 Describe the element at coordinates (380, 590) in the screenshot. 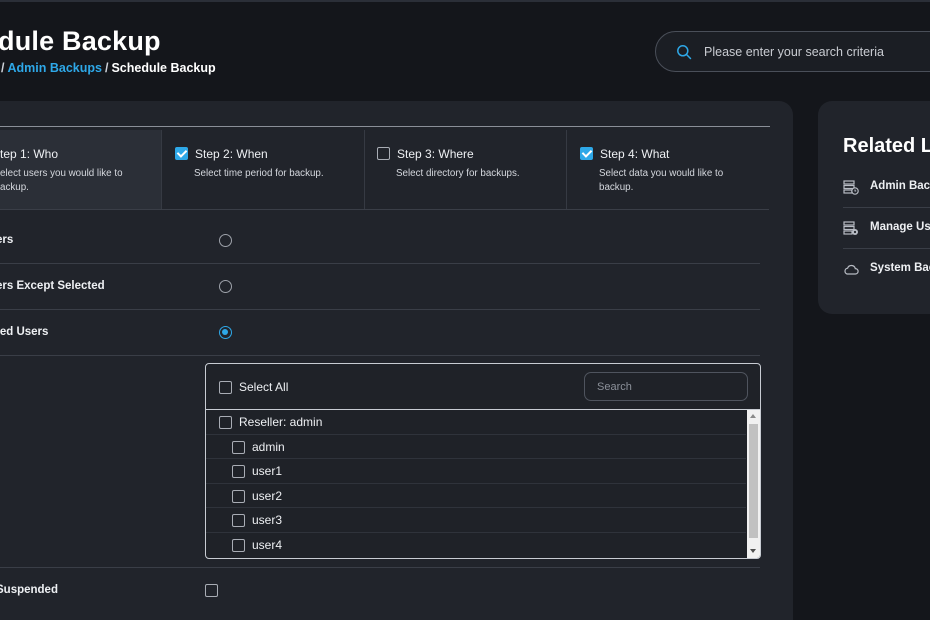

I see `option-row-suspended: Suspended` at that location.